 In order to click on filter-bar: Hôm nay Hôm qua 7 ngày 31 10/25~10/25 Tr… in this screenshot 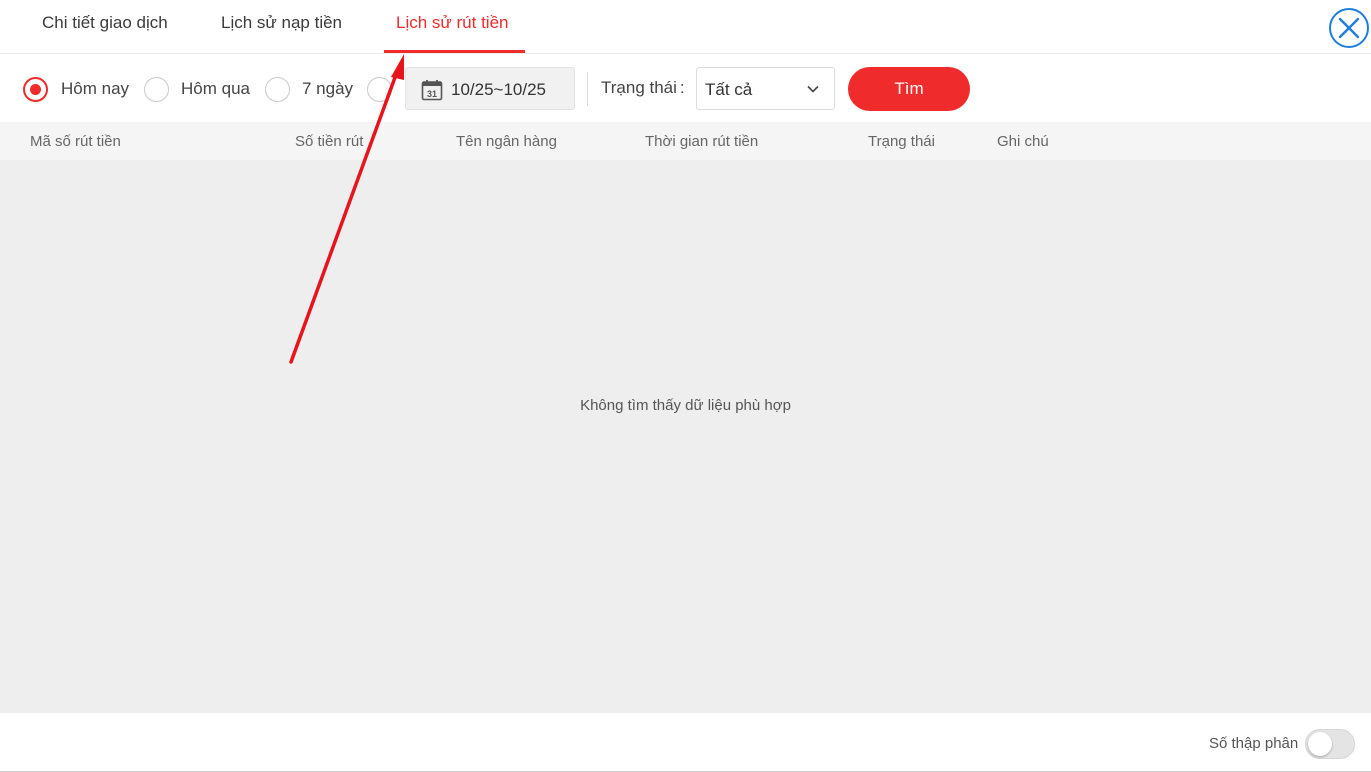, I will do `click(685, 88)`.